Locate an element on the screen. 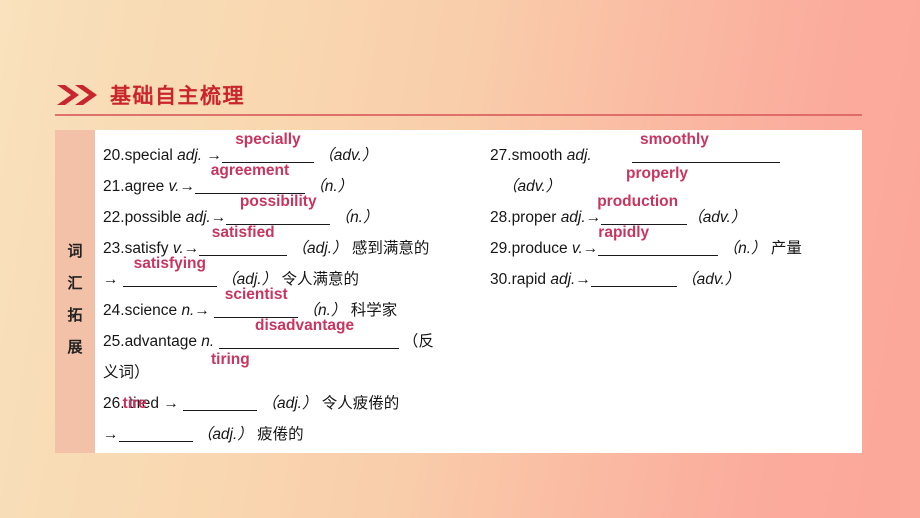 This screenshot has width=920, height=518. row-number: 30. is located at coordinates (501, 279).